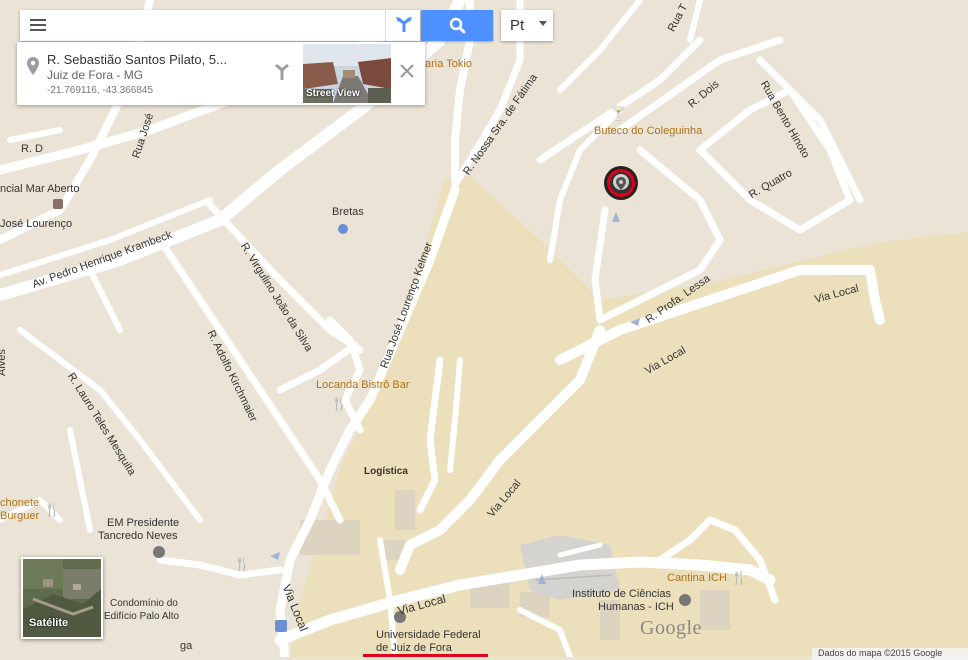 Image resolution: width=968 pixels, height=660 pixels. Describe the element at coordinates (39, 189) in the screenshot. I see `poi-label: ncial Mar Aberto` at that location.